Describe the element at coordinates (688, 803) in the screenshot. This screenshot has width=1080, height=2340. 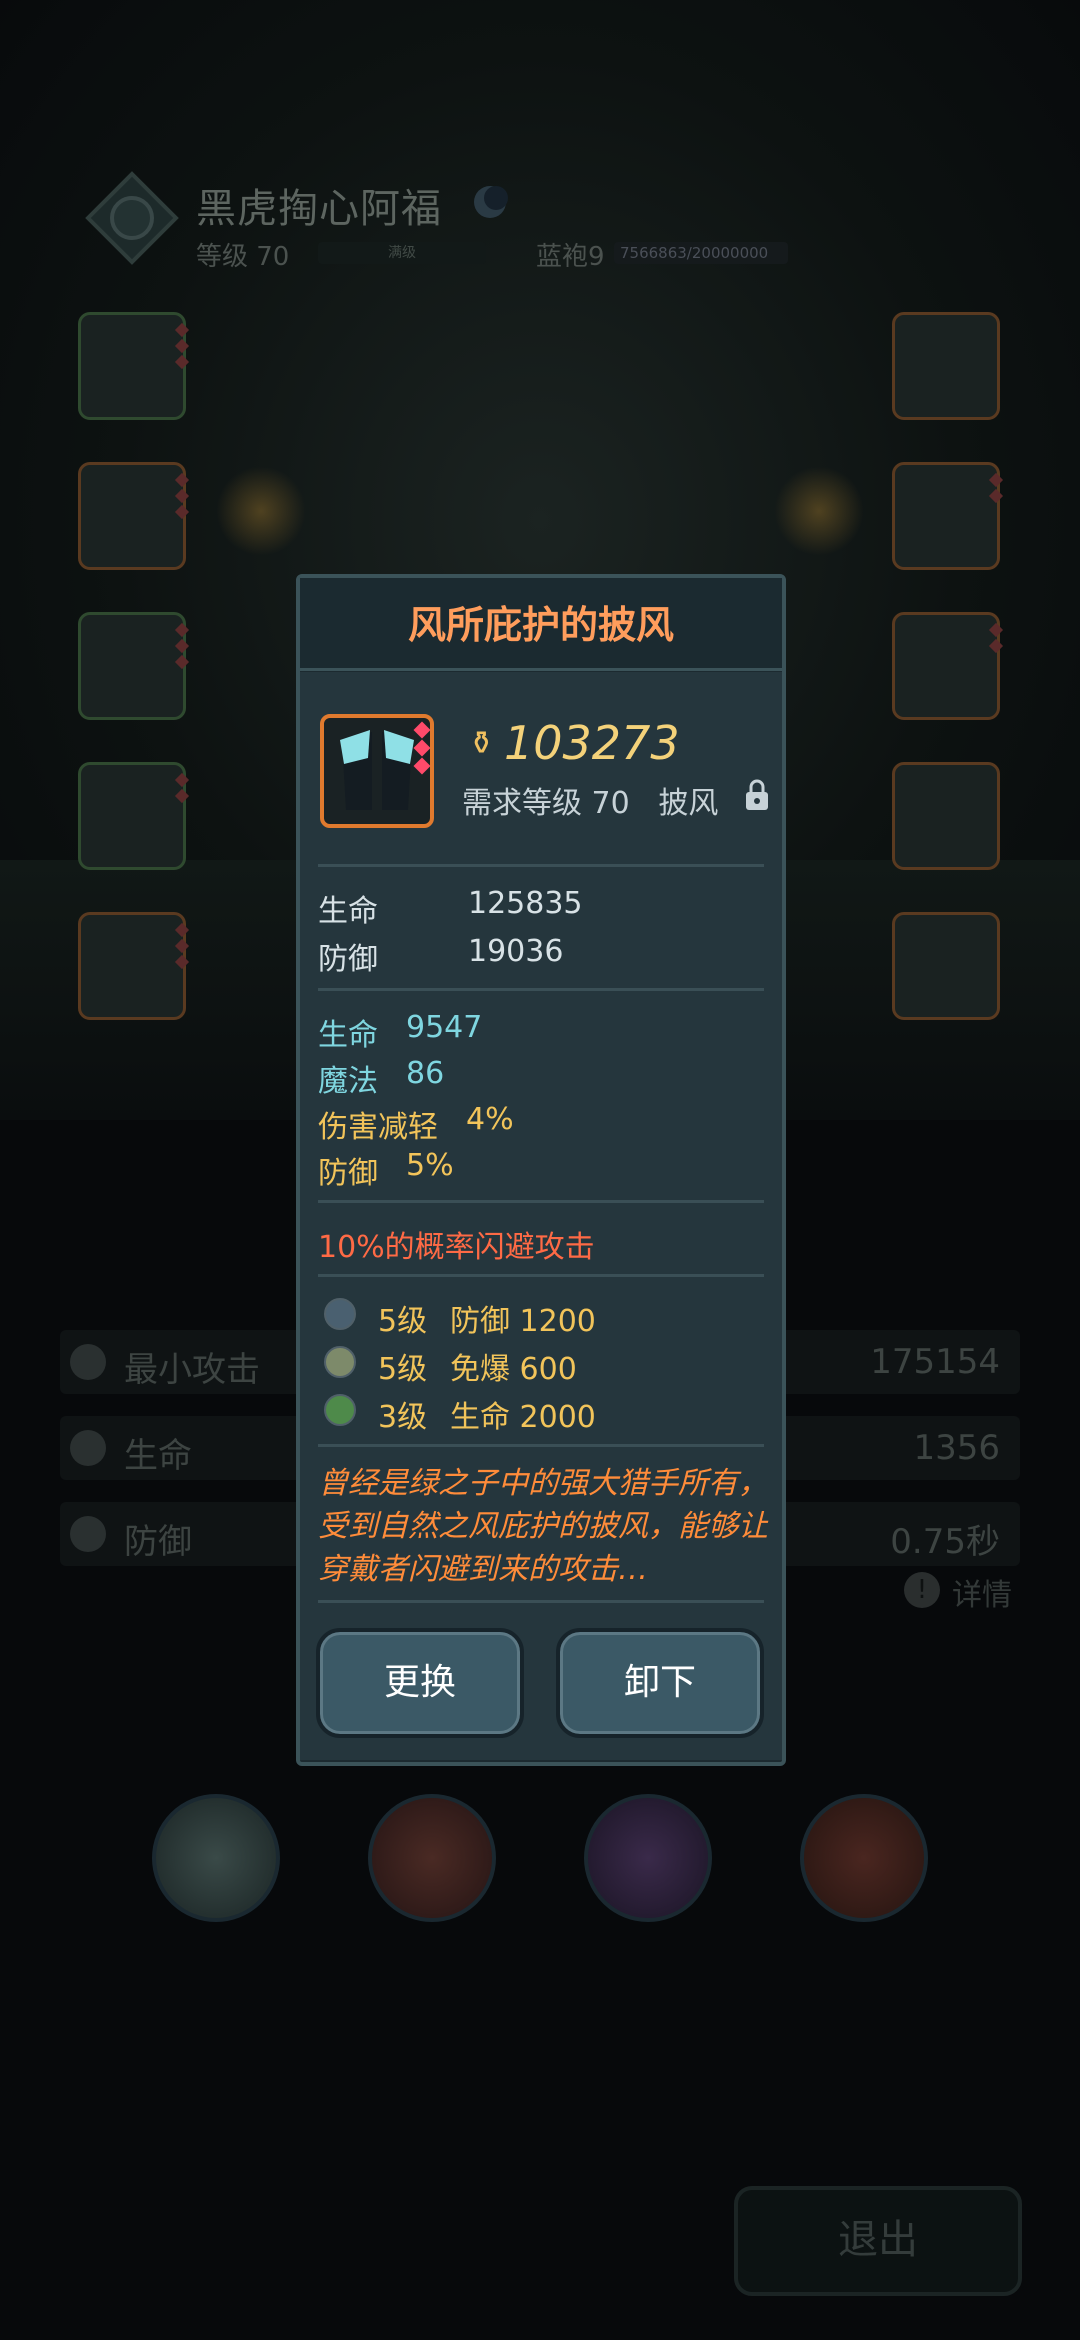
I see `item-slot-type: 披风` at that location.